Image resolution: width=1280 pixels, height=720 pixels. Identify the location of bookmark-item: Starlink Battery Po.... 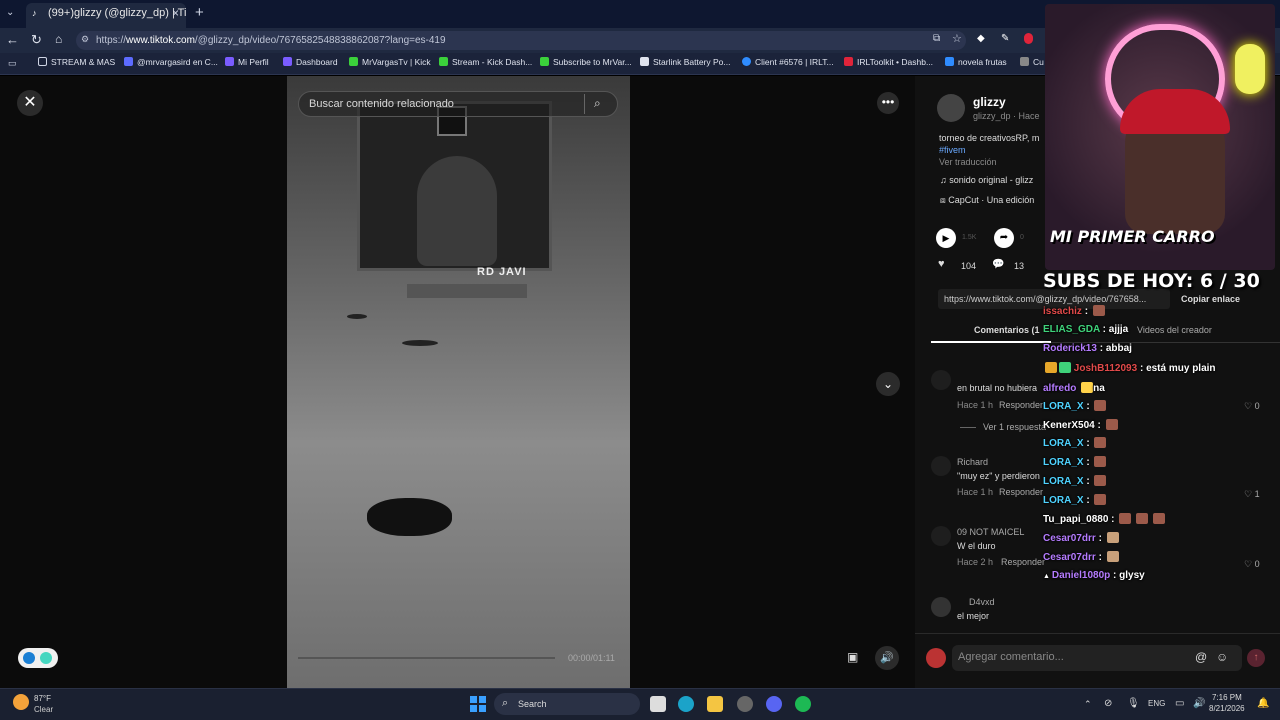
(685, 62).